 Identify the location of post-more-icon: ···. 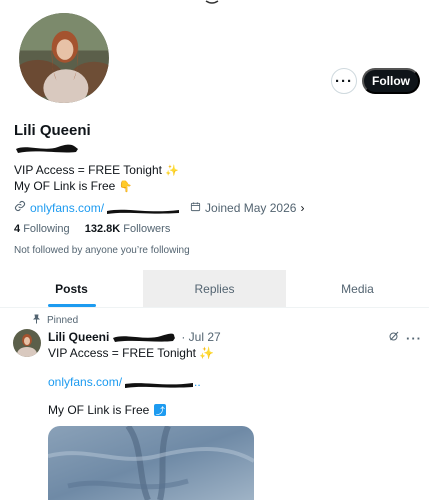
(414, 338).